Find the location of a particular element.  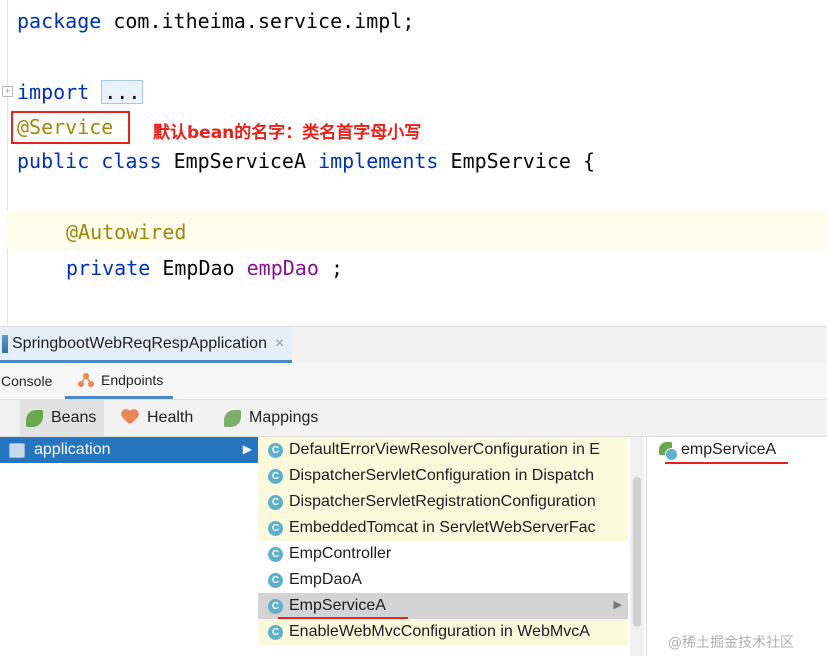

annotation-highlight-box is located at coordinates (70, 127).